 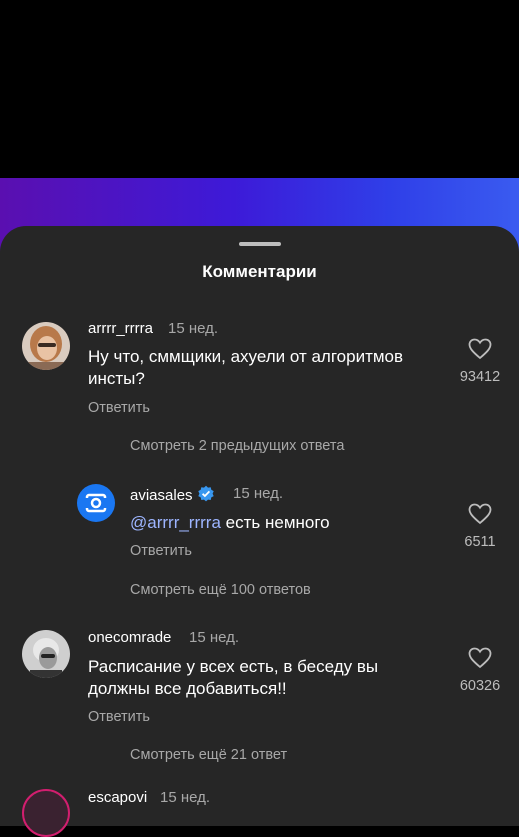 What do you see at coordinates (237, 446) in the screenshot?
I see `view-replies-button: Смотреть 2 предыдущих ответа` at bounding box center [237, 446].